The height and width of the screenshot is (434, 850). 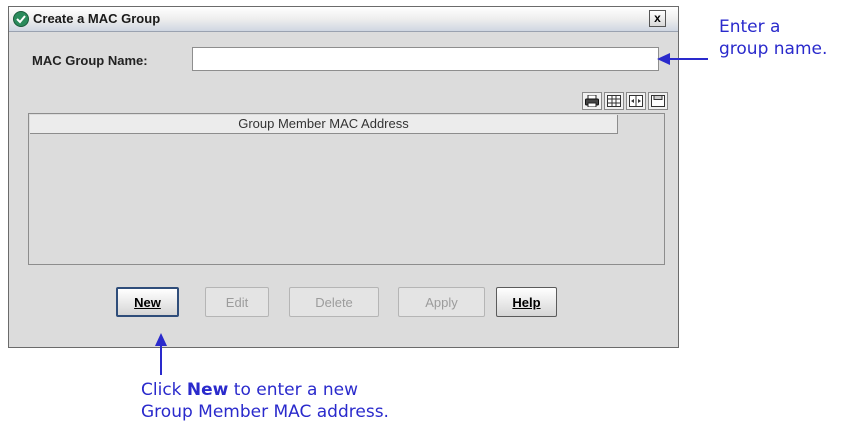 I want to click on edit-button: Edit, so click(x=237, y=302).